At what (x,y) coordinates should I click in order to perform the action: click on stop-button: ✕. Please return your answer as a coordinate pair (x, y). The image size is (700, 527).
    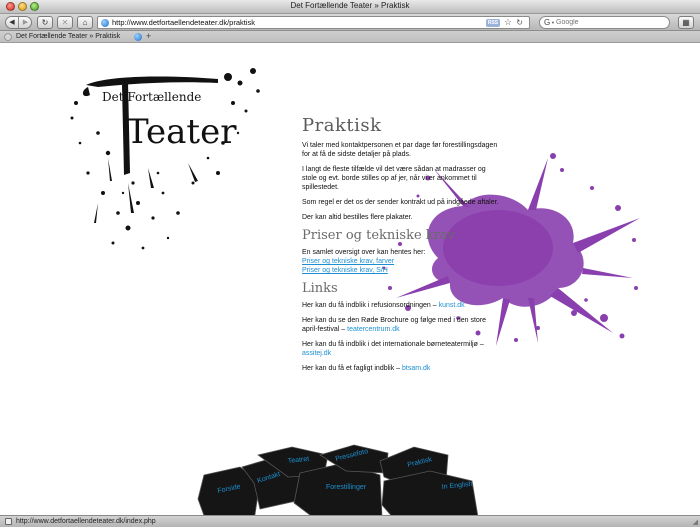
    Looking at the image, I should click on (65, 22).